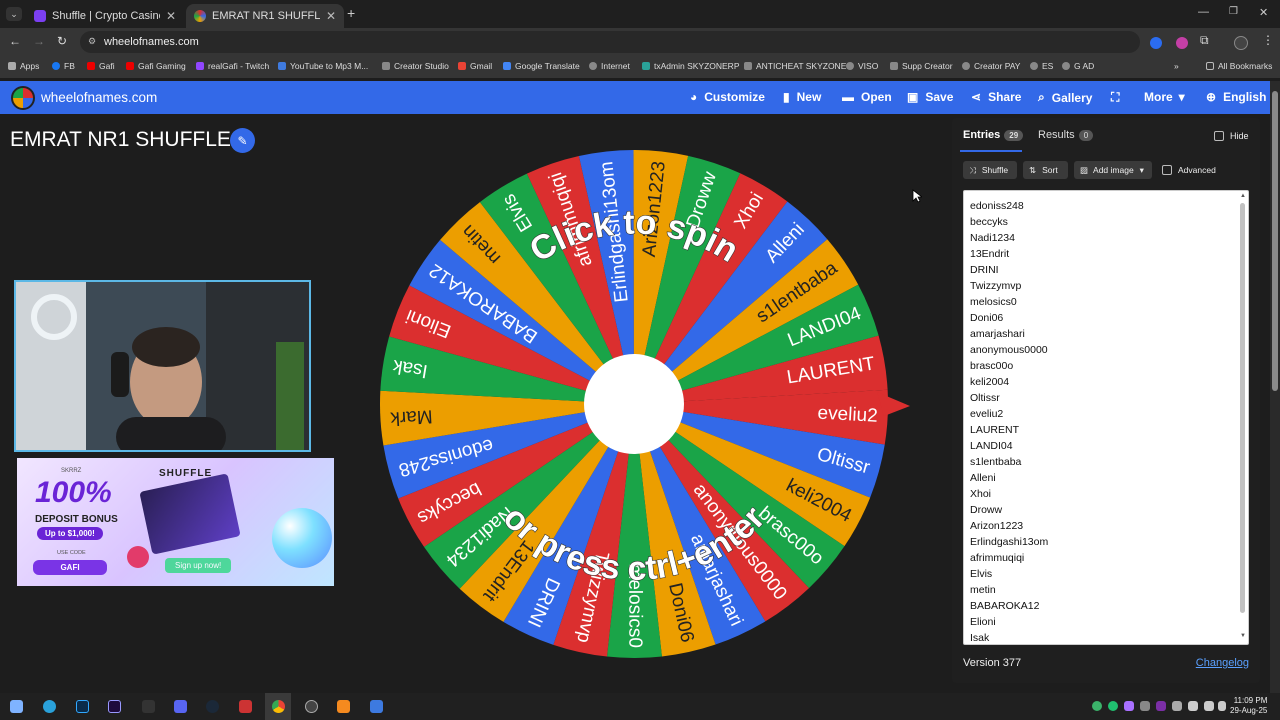  Describe the element at coordinates (1209, 706) in the screenshot. I see `volume-icon` at that location.